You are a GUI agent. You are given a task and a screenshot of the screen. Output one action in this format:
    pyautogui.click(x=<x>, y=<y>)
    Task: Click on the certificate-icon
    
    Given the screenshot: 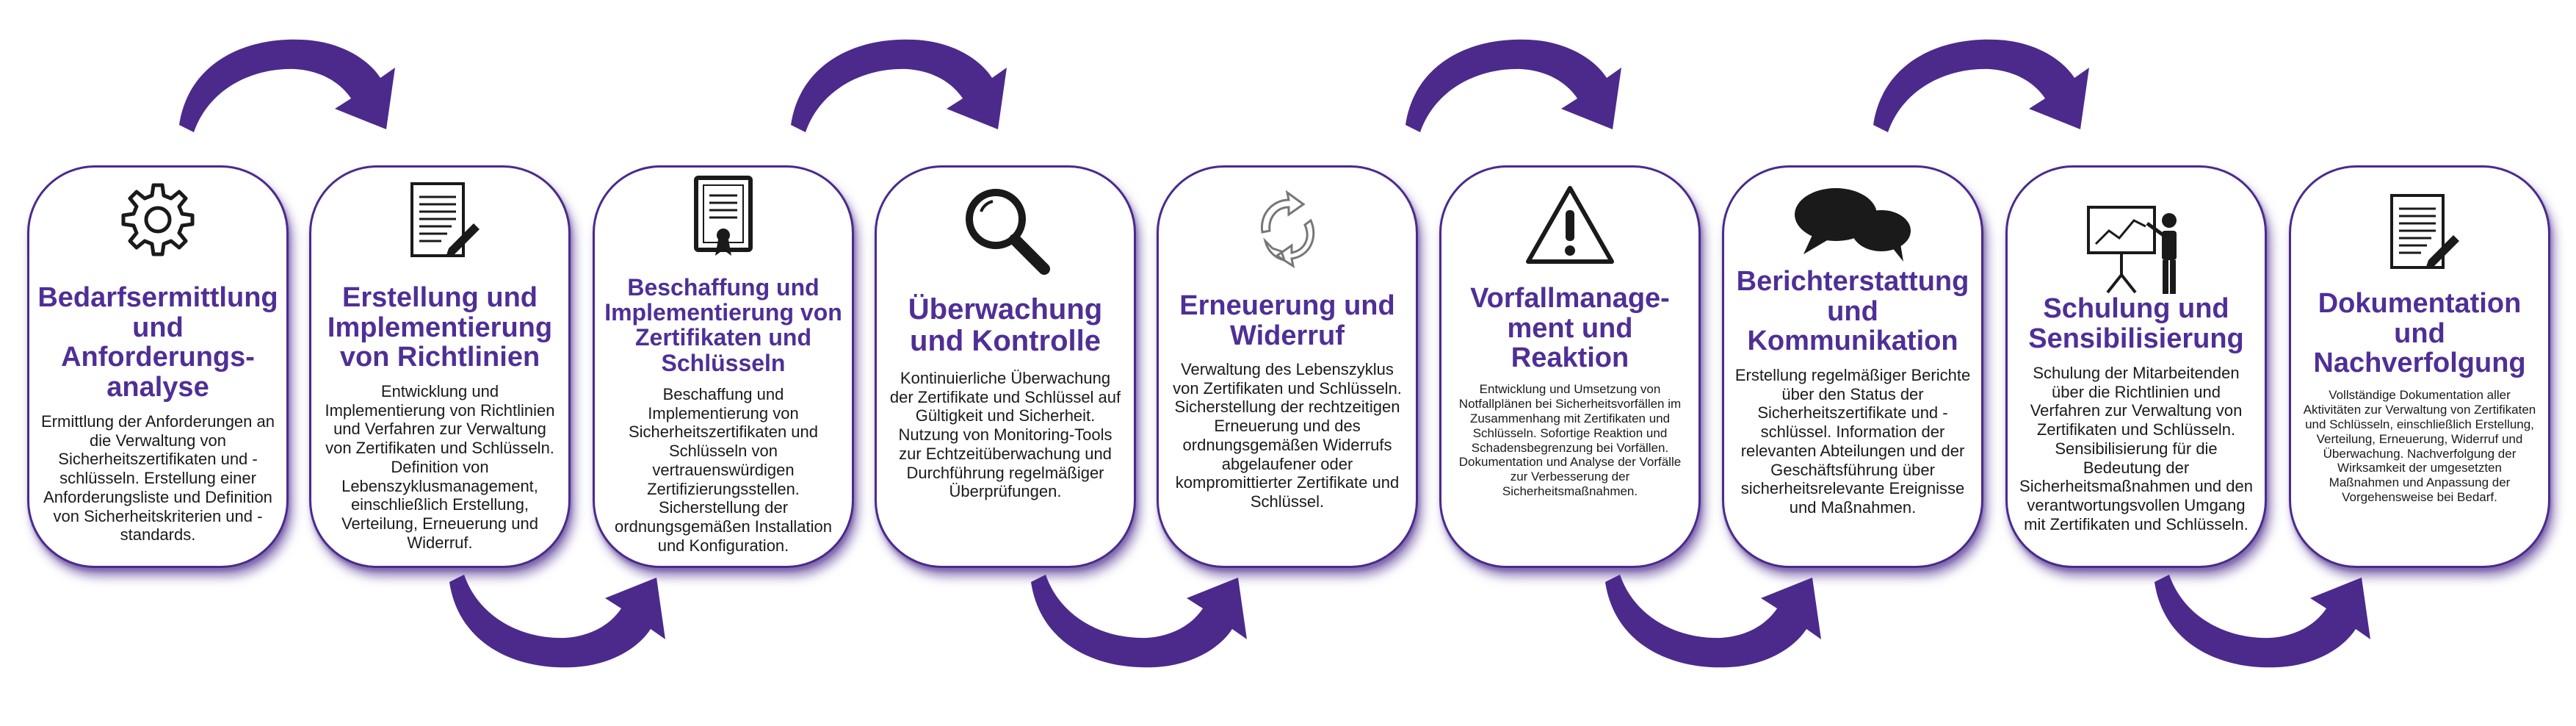 What is the action you would take?
    pyautogui.click(x=723, y=219)
    